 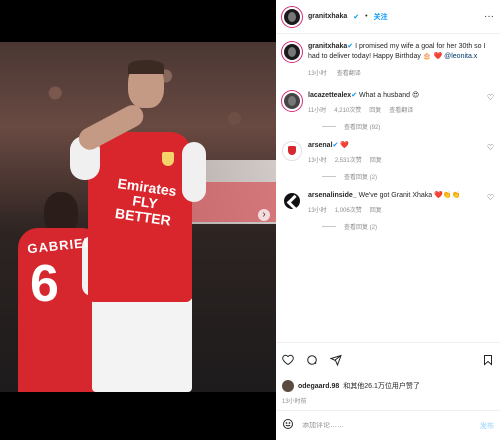 What do you see at coordinates (142, 344) in the screenshot?
I see `player-main-shorts` at bounding box center [142, 344].